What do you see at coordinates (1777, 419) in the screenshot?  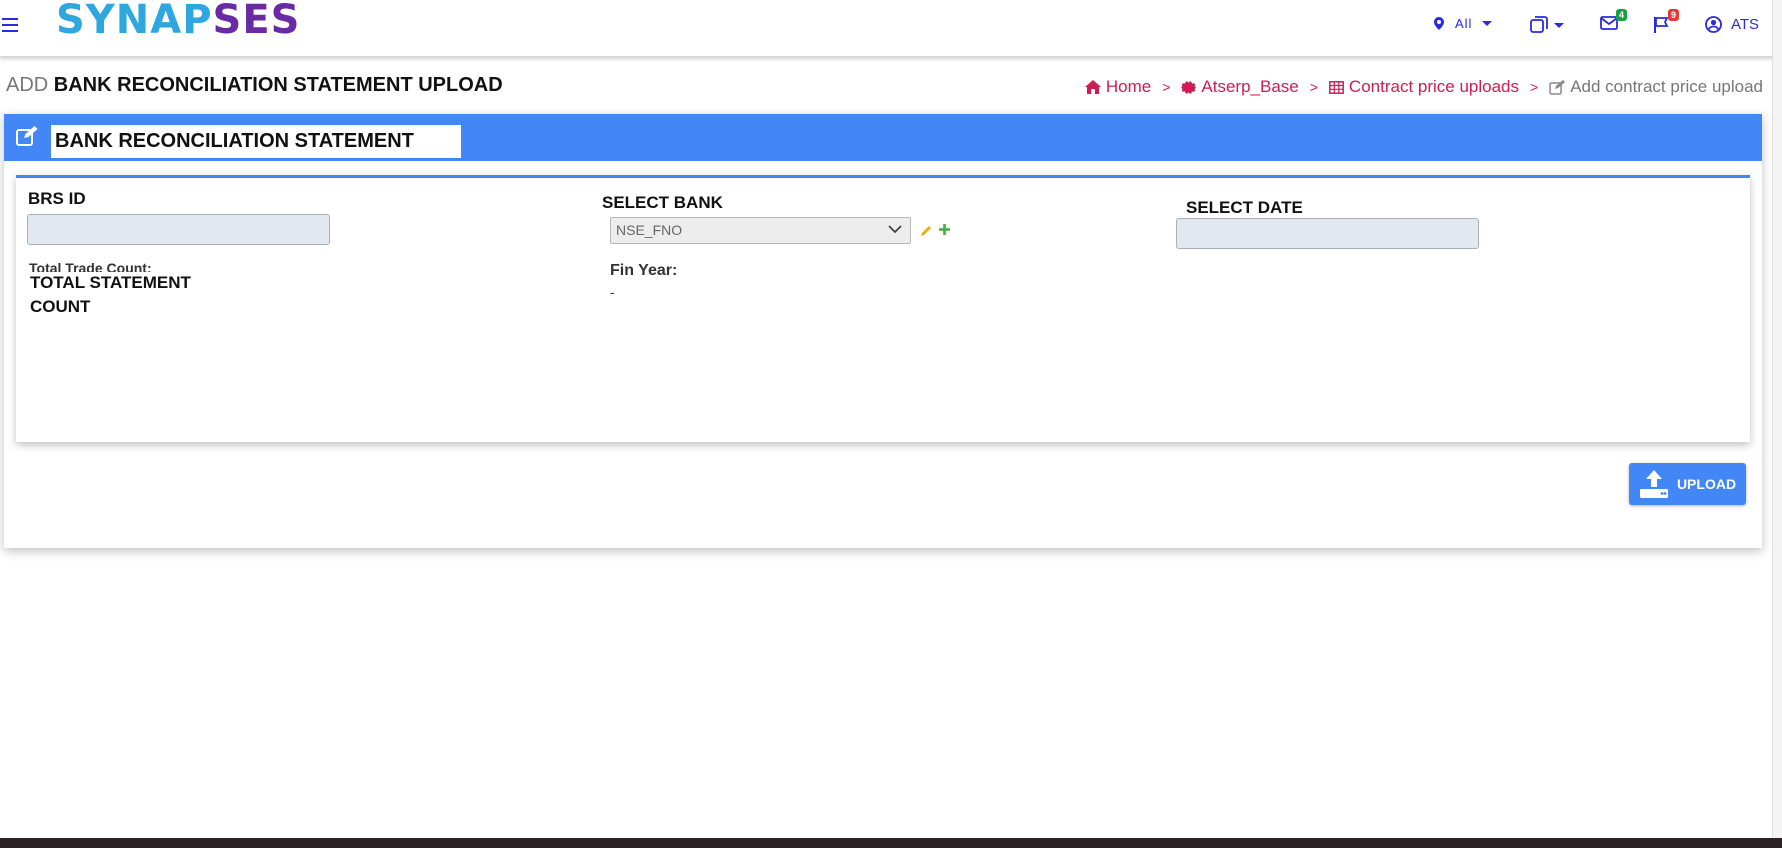 I see `scrollbar-track` at bounding box center [1777, 419].